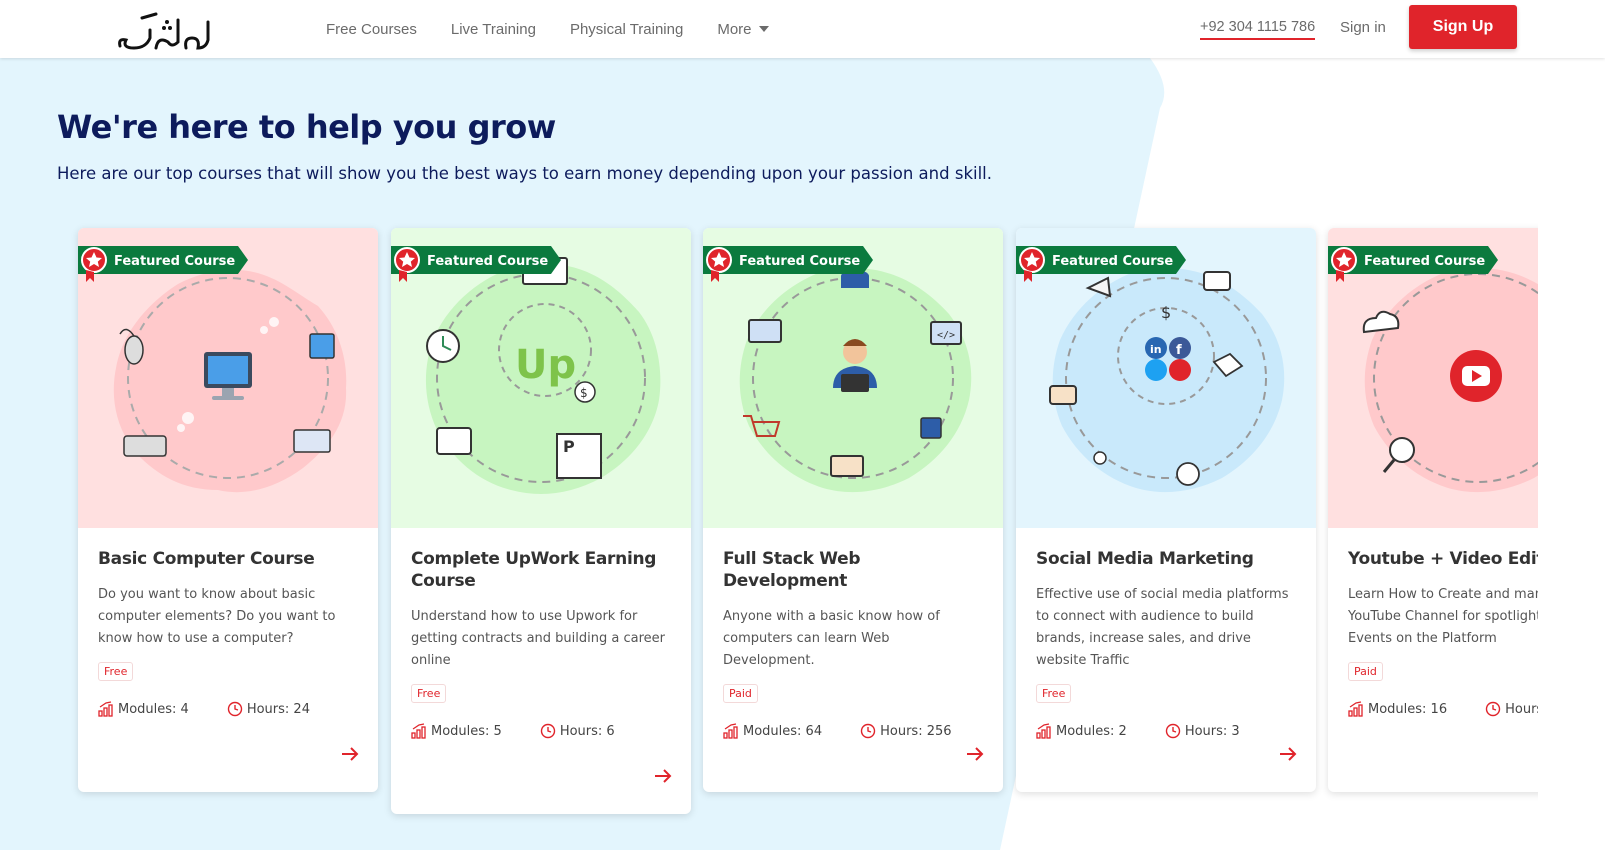 This screenshot has width=1605, height=850. I want to click on phone-link: +92 304 1115 786, so click(1258, 29).